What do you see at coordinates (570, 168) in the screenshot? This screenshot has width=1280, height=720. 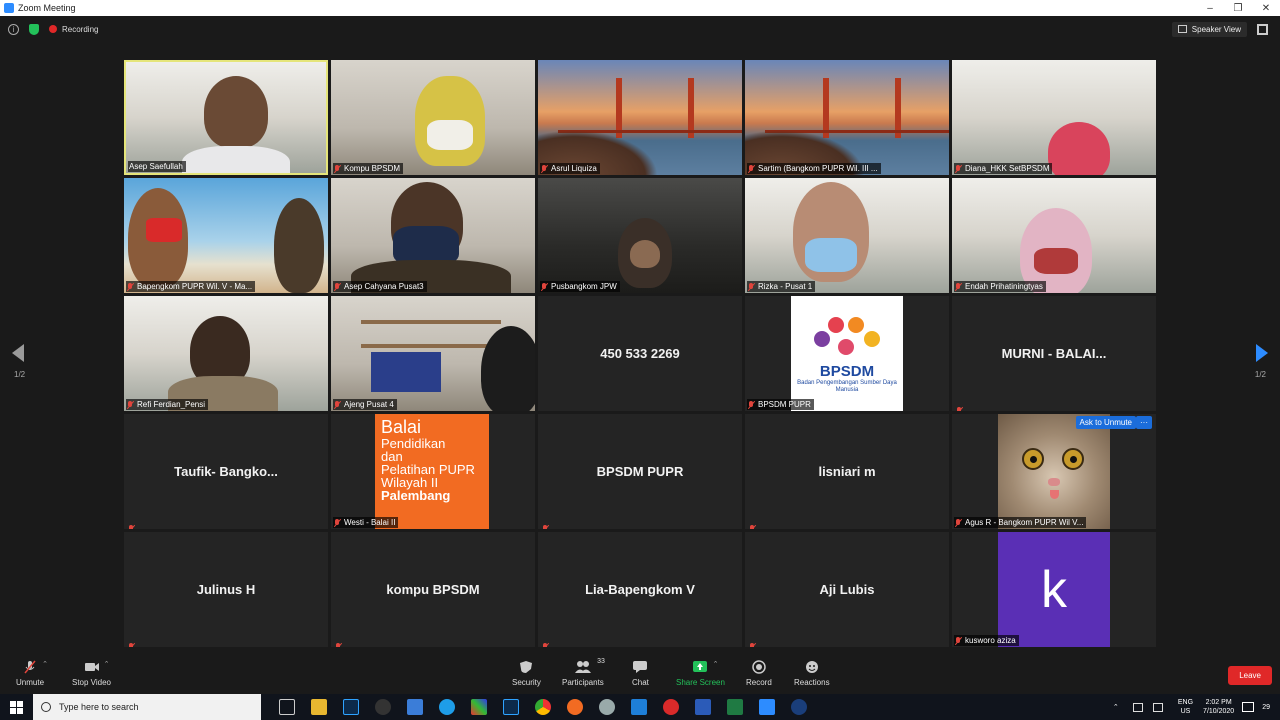 I see `participant-name: Asrul Liquiza` at bounding box center [570, 168].